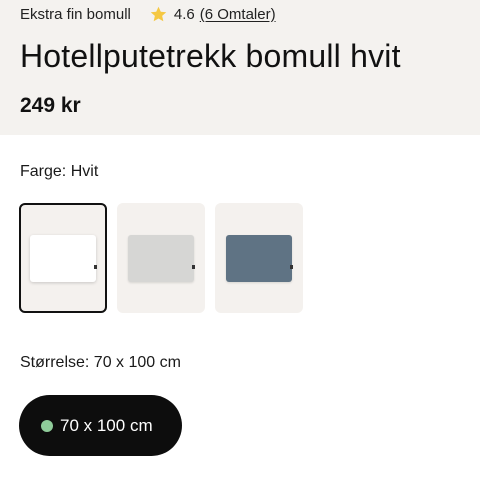 The image size is (480, 480). I want to click on color-swatch-white, so click(63, 258).